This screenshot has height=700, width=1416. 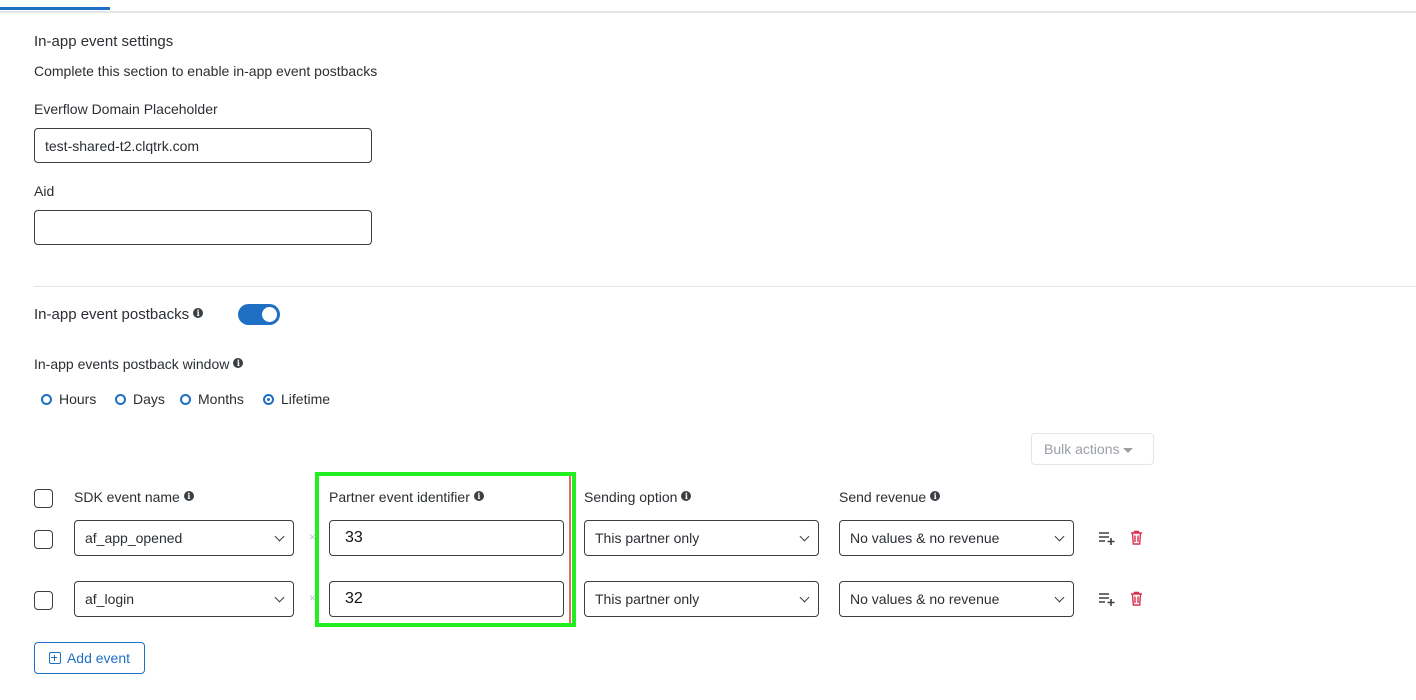 I want to click on window-label-row: In-app events postback window i, so click(x=139, y=364).